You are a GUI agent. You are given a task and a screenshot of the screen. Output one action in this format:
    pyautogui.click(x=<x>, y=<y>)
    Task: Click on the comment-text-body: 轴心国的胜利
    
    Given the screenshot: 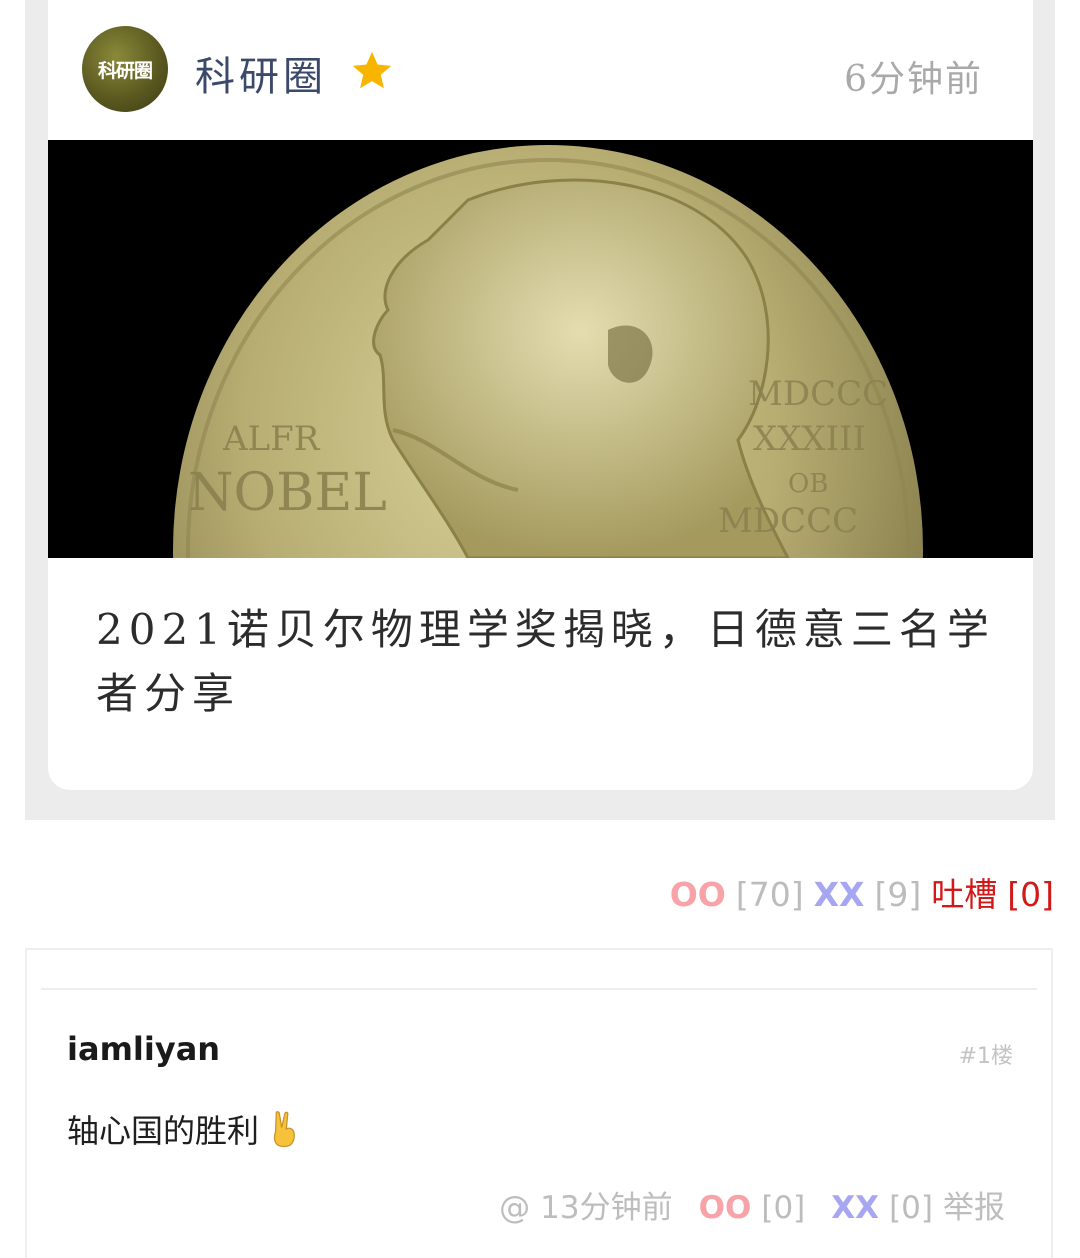 What is the action you would take?
    pyautogui.click(x=163, y=1131)
    